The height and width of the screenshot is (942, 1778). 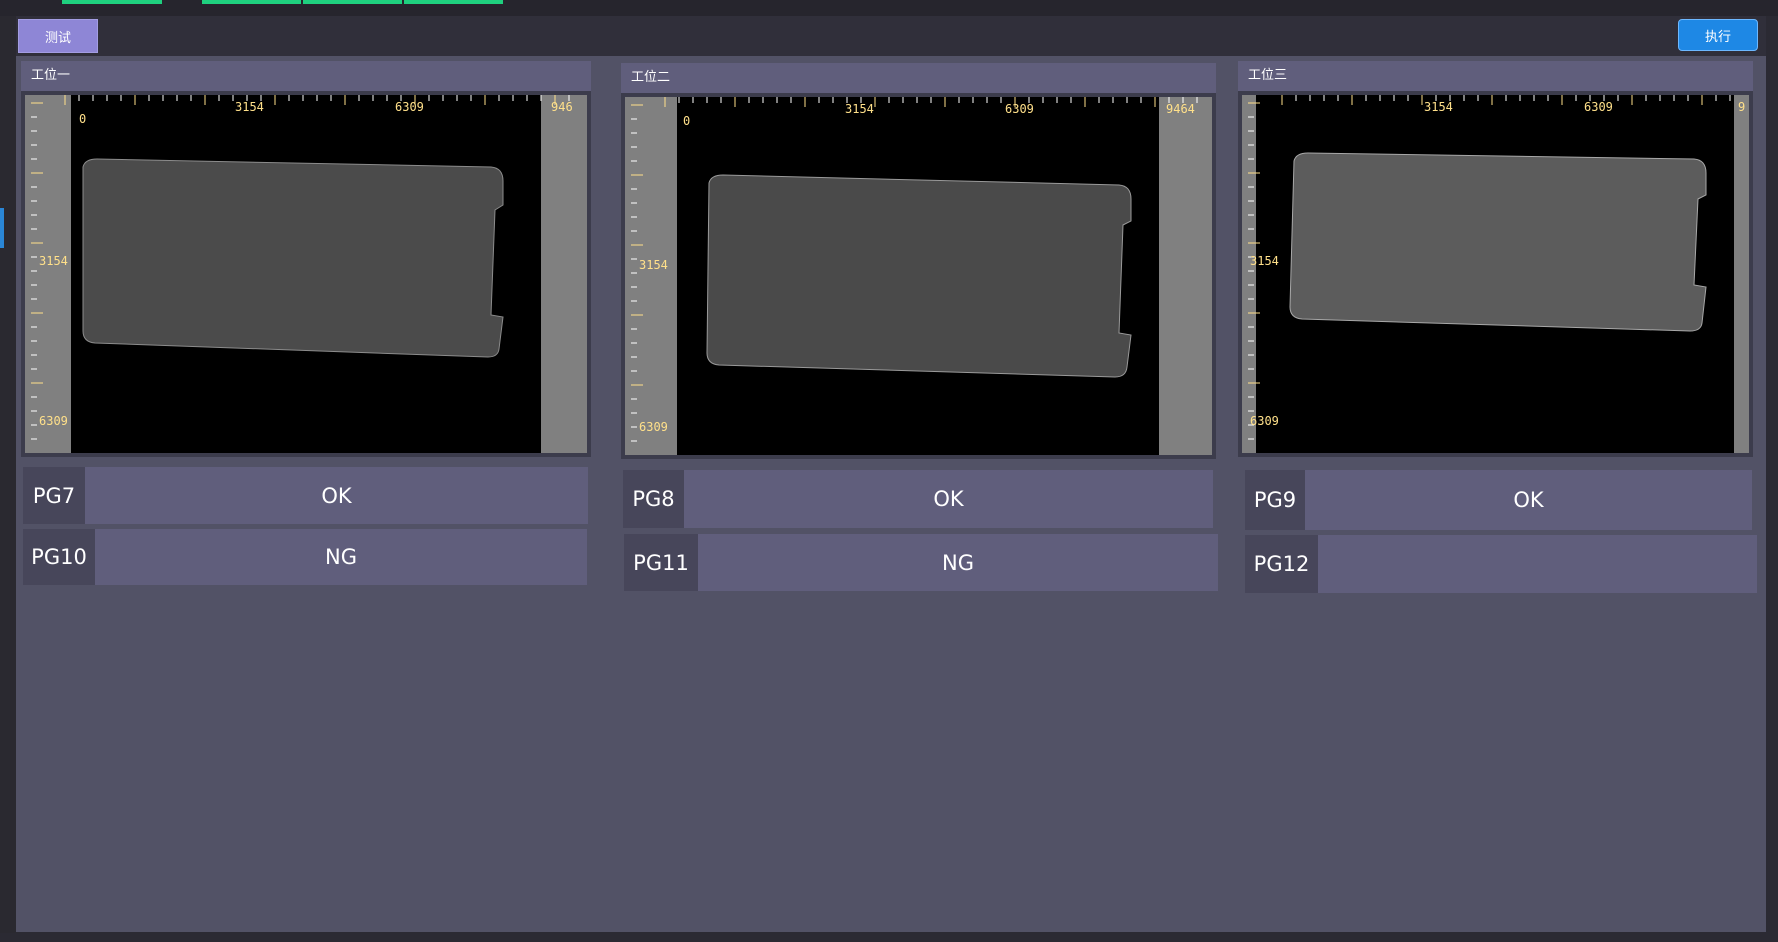 I want to click on pg-label: PG8, so click(x=653, y=499).